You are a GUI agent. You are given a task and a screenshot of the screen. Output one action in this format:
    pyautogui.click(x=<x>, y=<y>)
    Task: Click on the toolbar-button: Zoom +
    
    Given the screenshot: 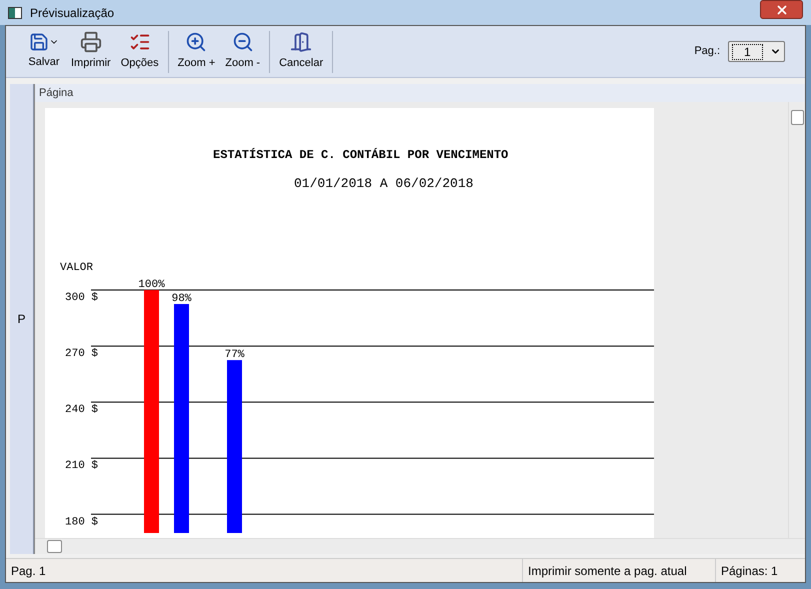 What is the action you would take?
    pyautogui.click(x=196, y=51)
    